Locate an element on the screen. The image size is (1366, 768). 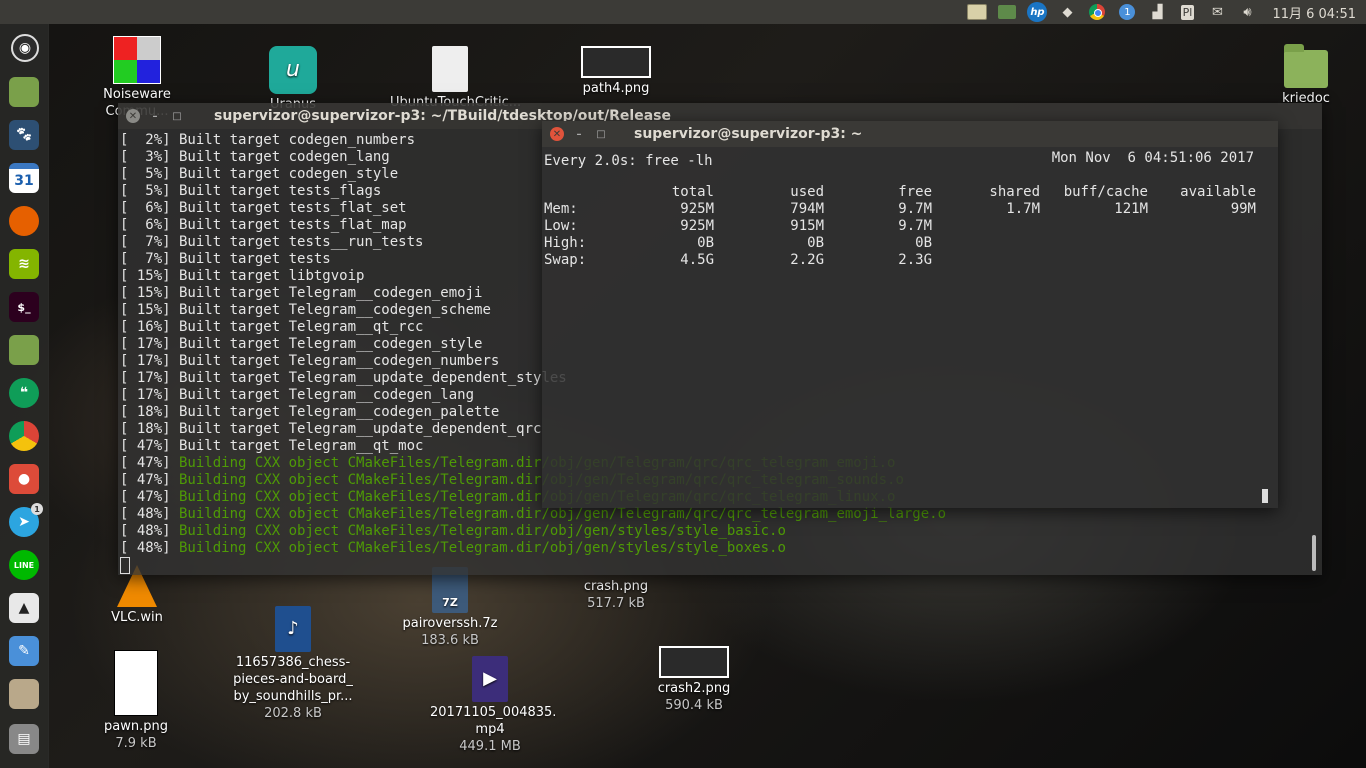
keyboard-icon: Pl is located at coordinates (1187, 12).